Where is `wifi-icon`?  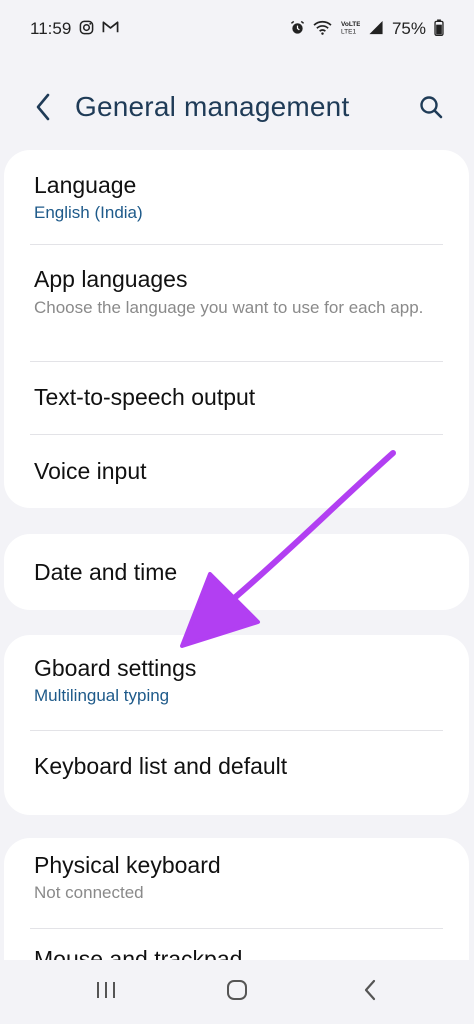
wifi-icon is located at coordinates (322, 29).